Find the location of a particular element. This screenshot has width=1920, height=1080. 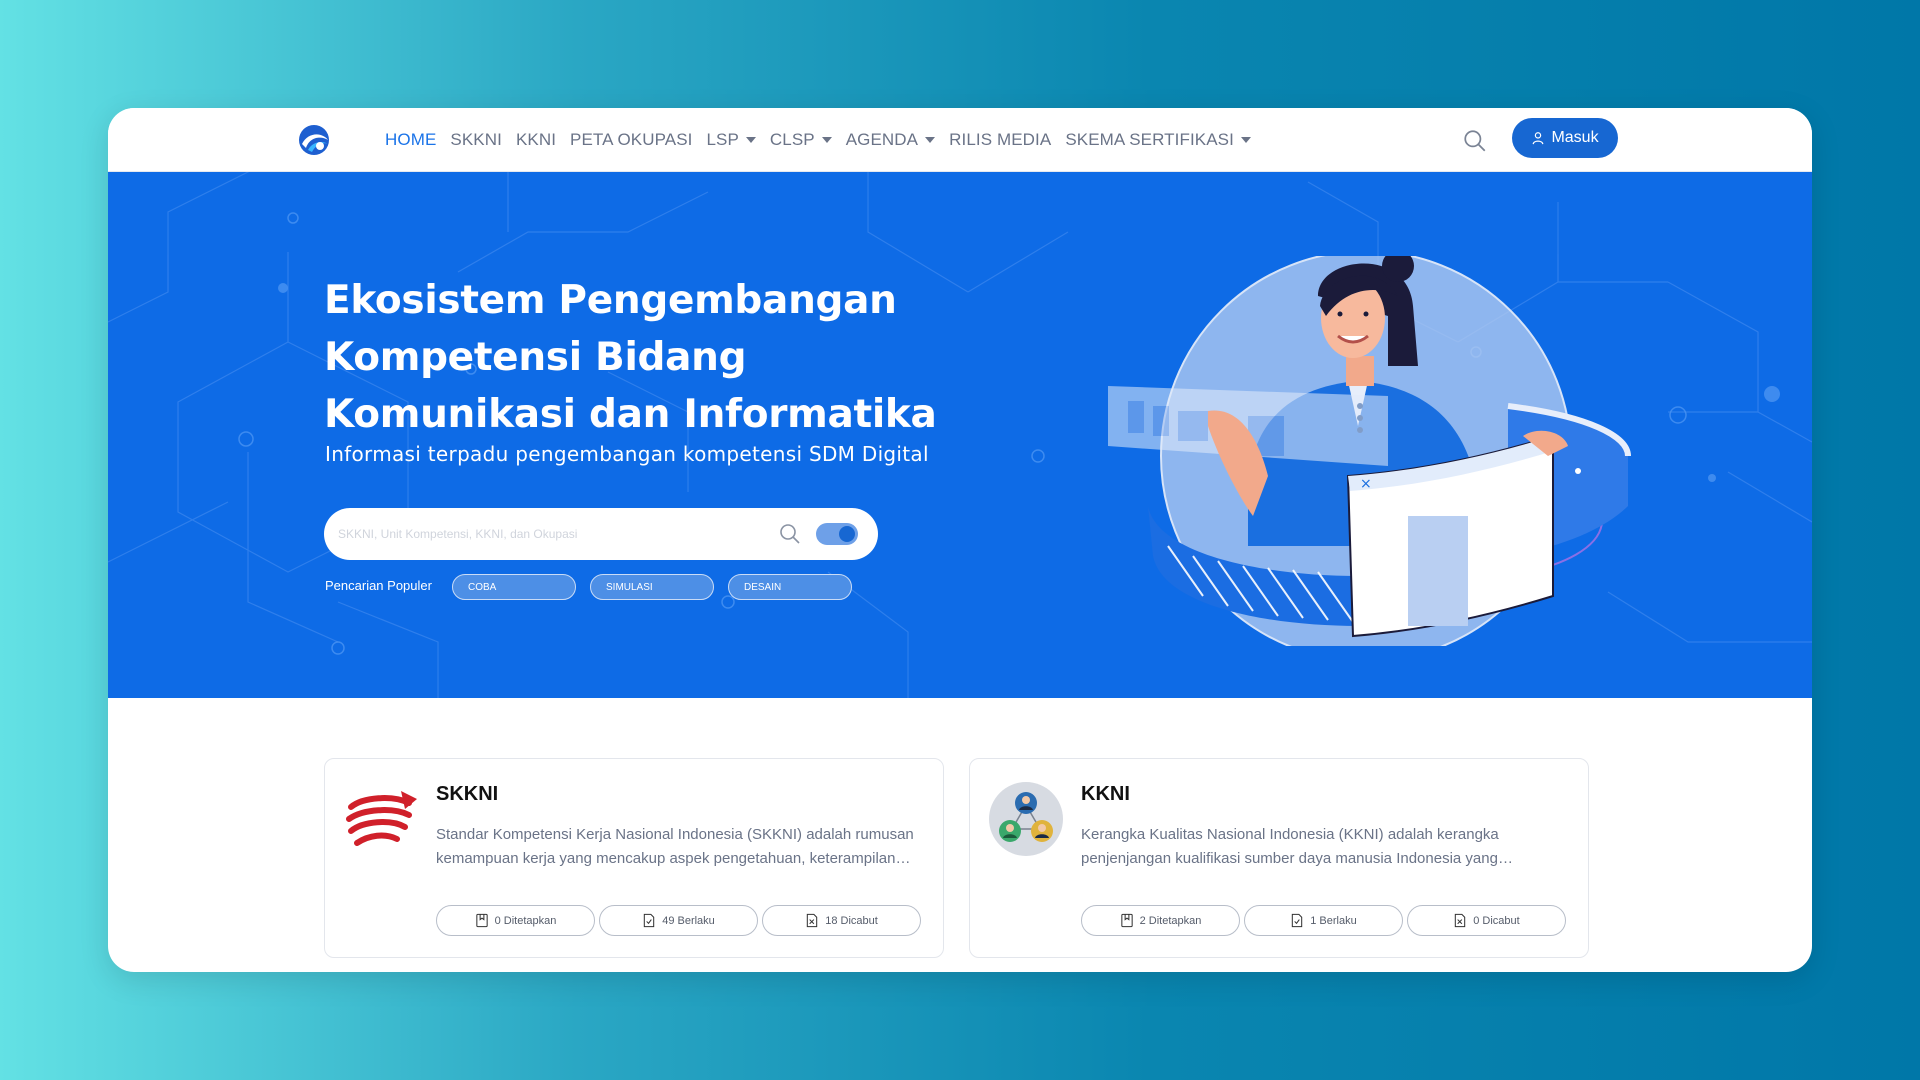

stat-ditetapkan: 0 Ditetapkan is located at coordinates (515, 920).